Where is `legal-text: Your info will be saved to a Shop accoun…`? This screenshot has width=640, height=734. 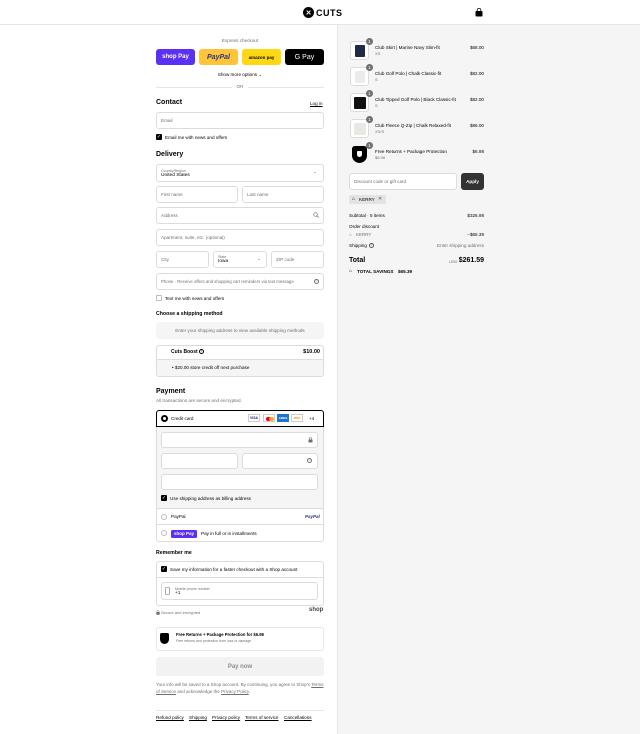 legal-text: Your info will be saved to a Shop accoun… is located at coordinates (240, 688).